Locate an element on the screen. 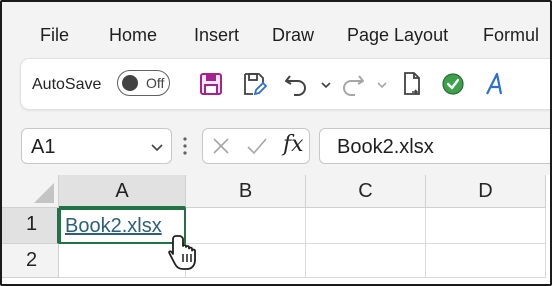 The image size is (552, 286). undo-dropdown is located at coordinates (321, 84).